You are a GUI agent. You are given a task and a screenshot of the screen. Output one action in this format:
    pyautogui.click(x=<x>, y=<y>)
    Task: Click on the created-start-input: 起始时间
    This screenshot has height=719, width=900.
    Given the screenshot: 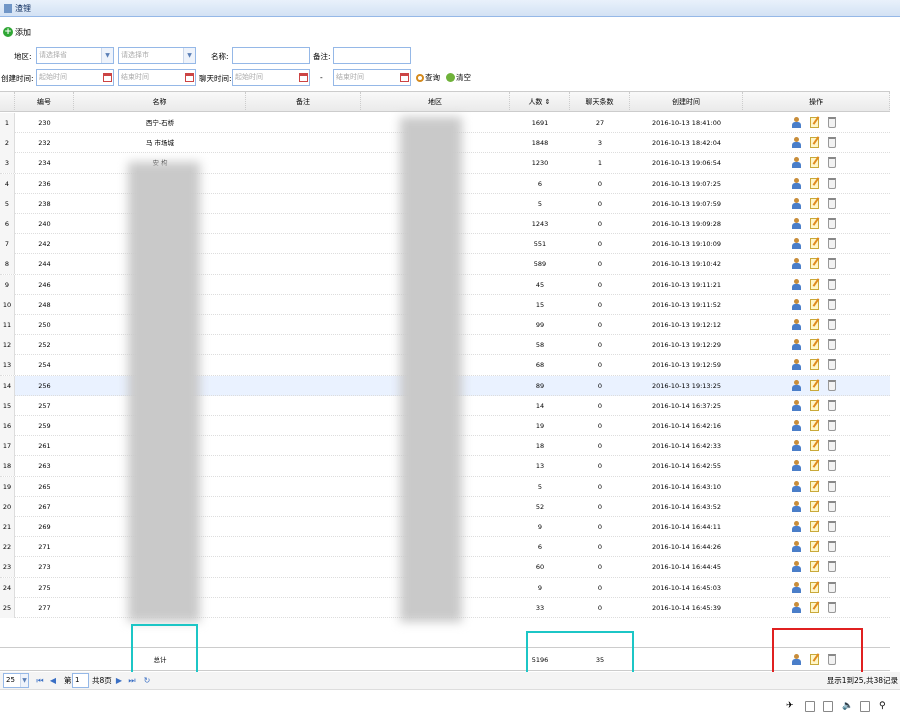 What is the action you would take?
    pyautogui.click(x=75, y=77)
    